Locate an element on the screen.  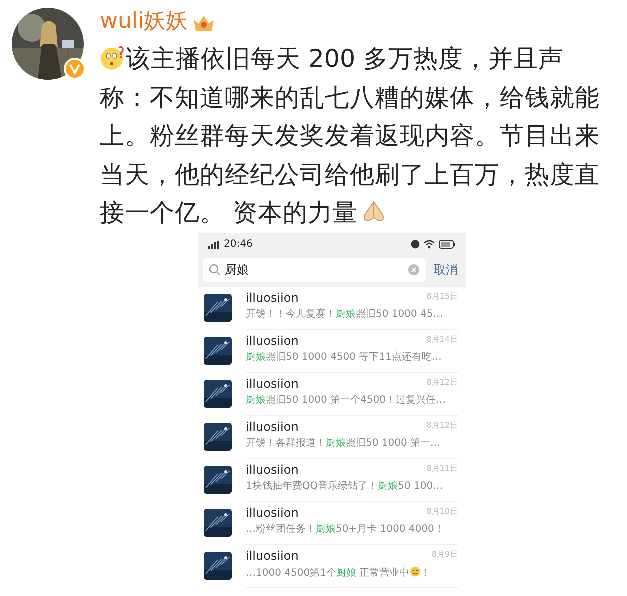
search-icon is located at coordinates (215, 270).